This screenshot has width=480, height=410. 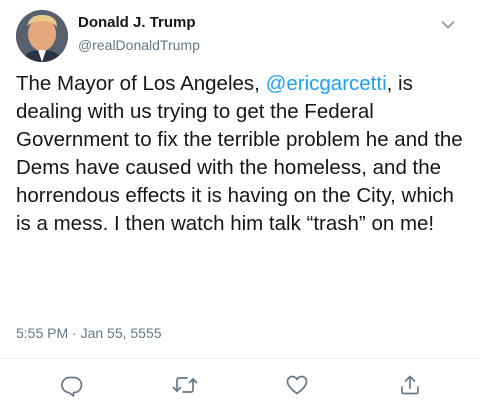 What do you see at coordinates (448, 23) in the screenshot?
I see `chevron-down-icon` at bounding box center [448, 23].